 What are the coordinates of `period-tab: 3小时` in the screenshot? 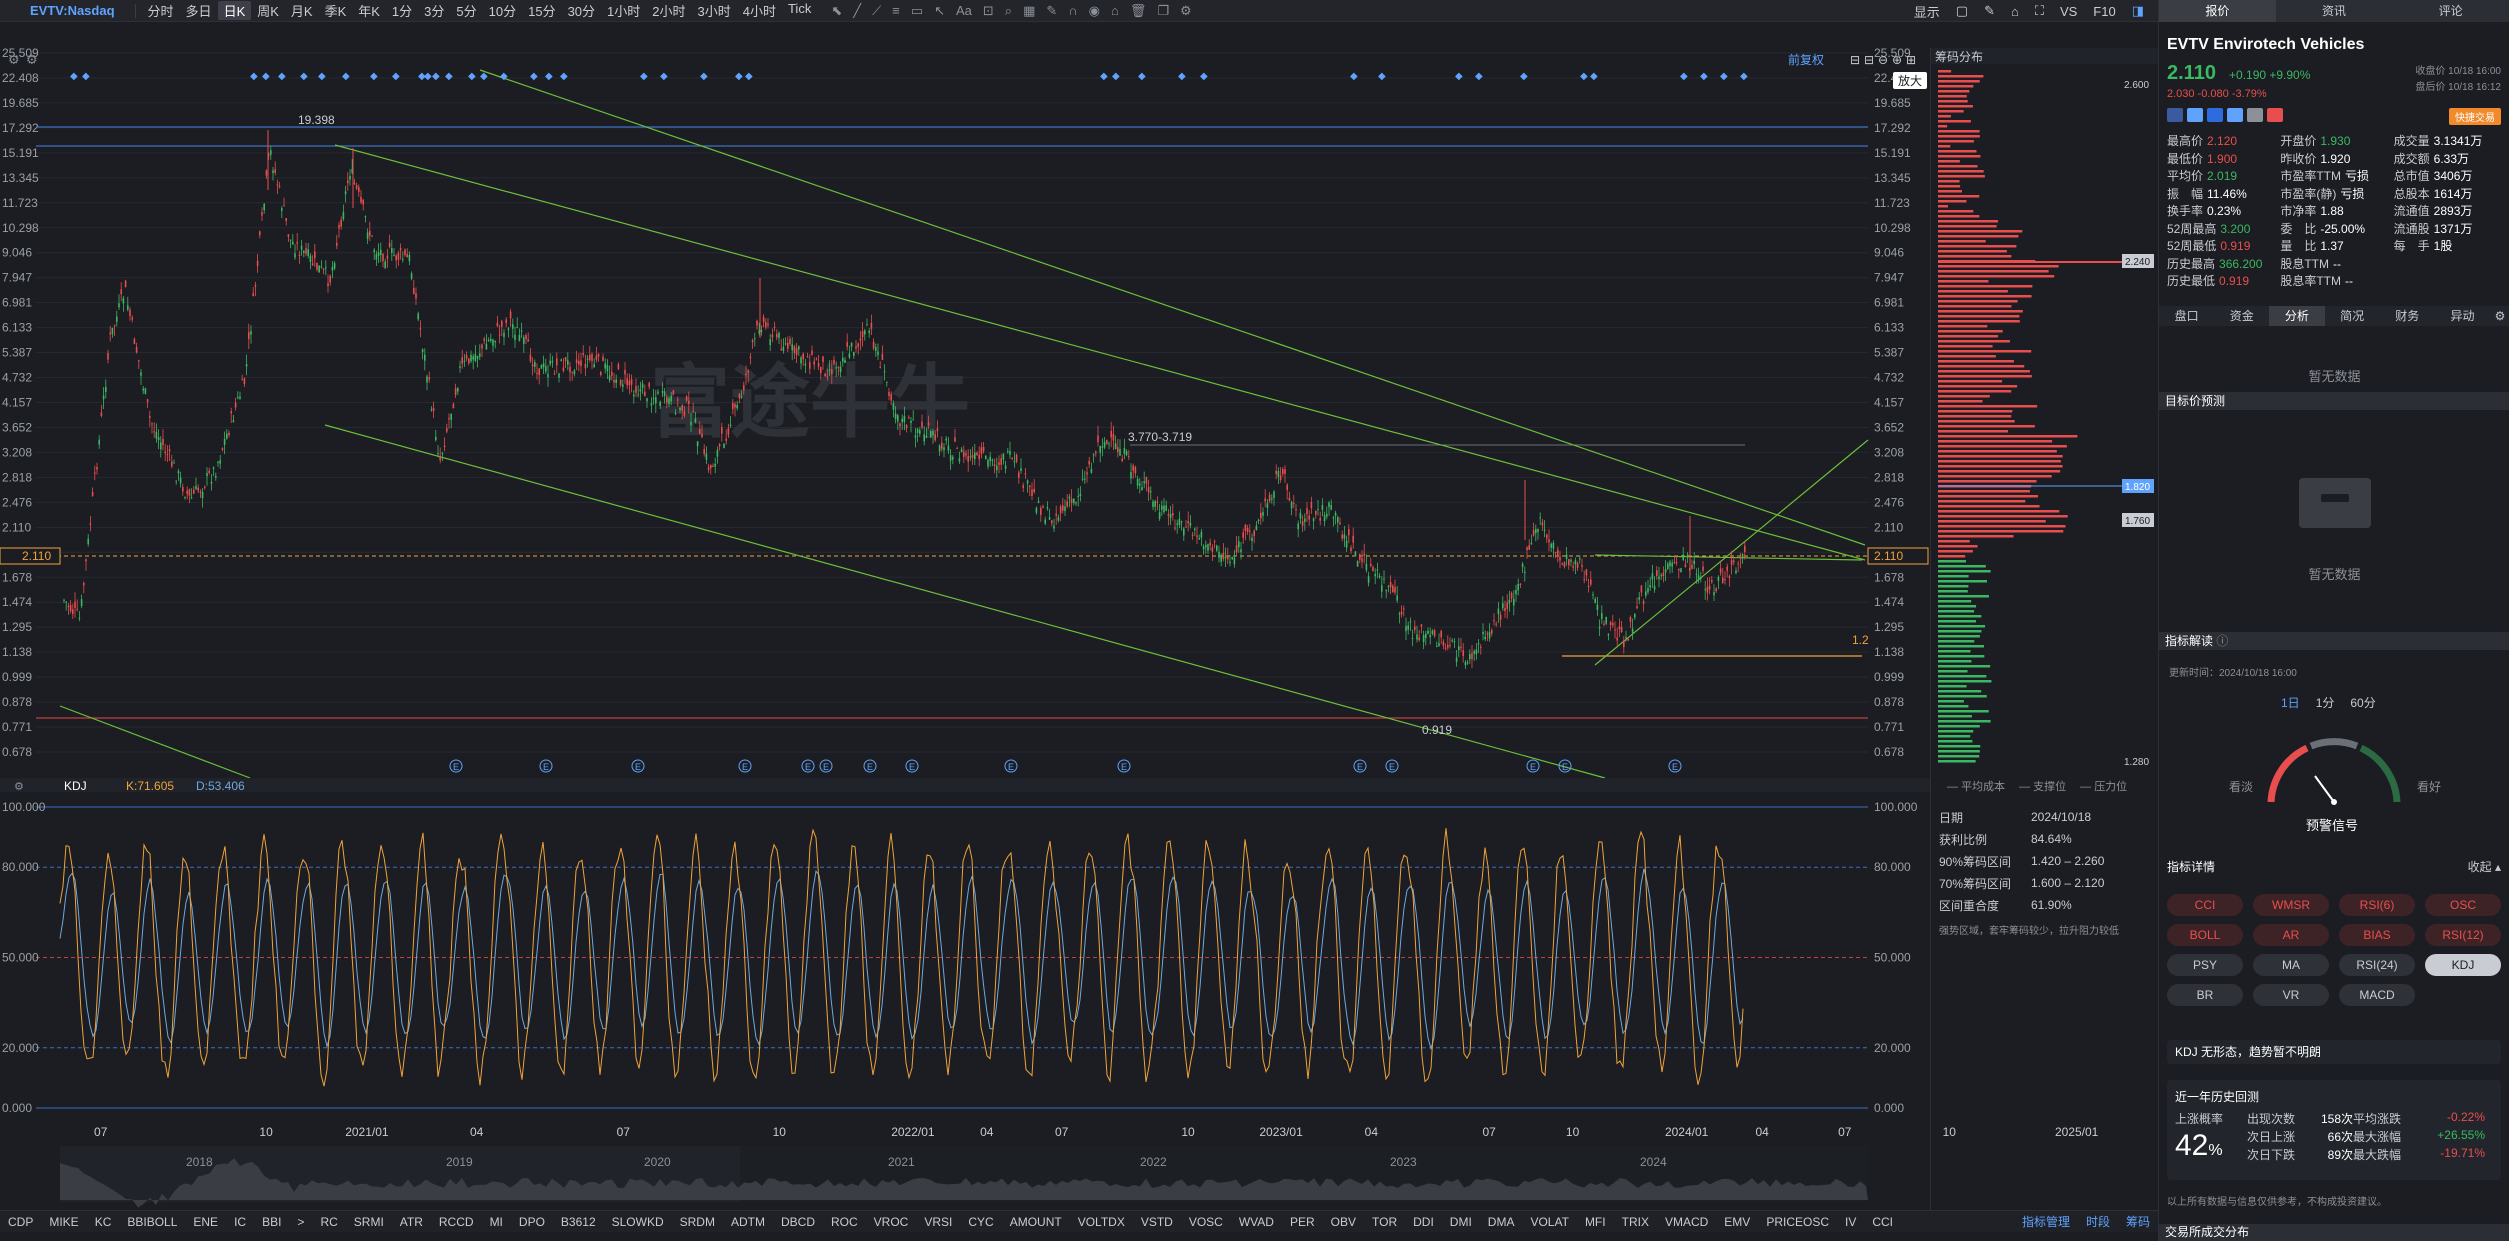 It's located at (714, 10).